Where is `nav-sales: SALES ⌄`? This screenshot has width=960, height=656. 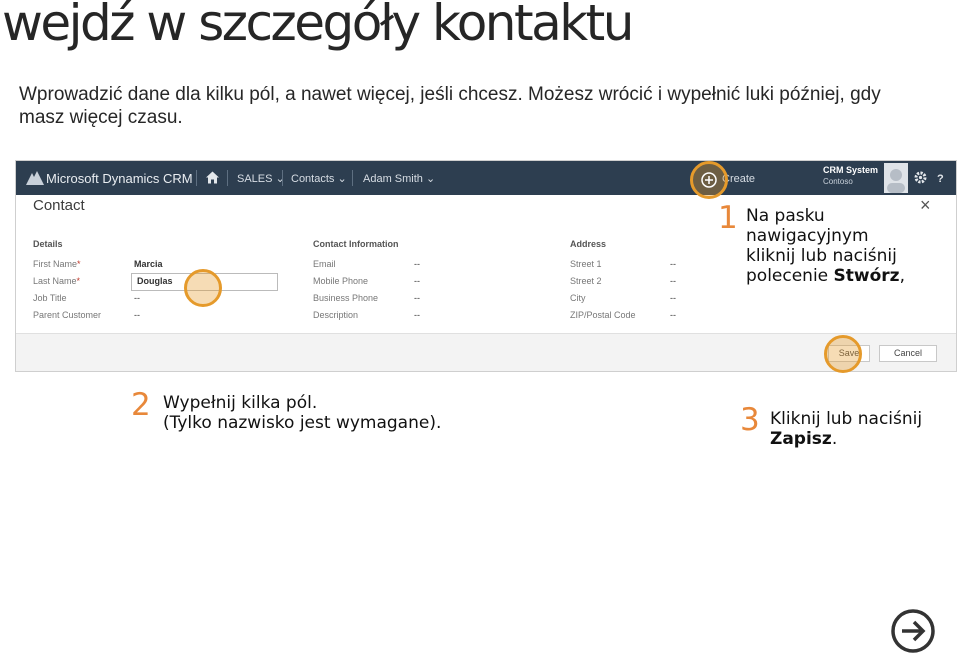
nav-sales: SALES ⌄ is located at coordinates (261, 178).